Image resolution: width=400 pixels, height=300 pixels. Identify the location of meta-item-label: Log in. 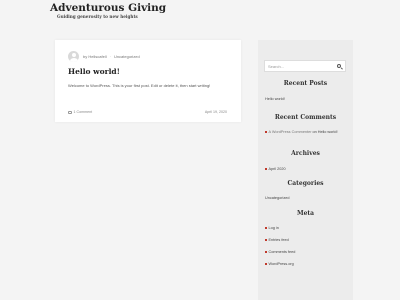
(273, 228).